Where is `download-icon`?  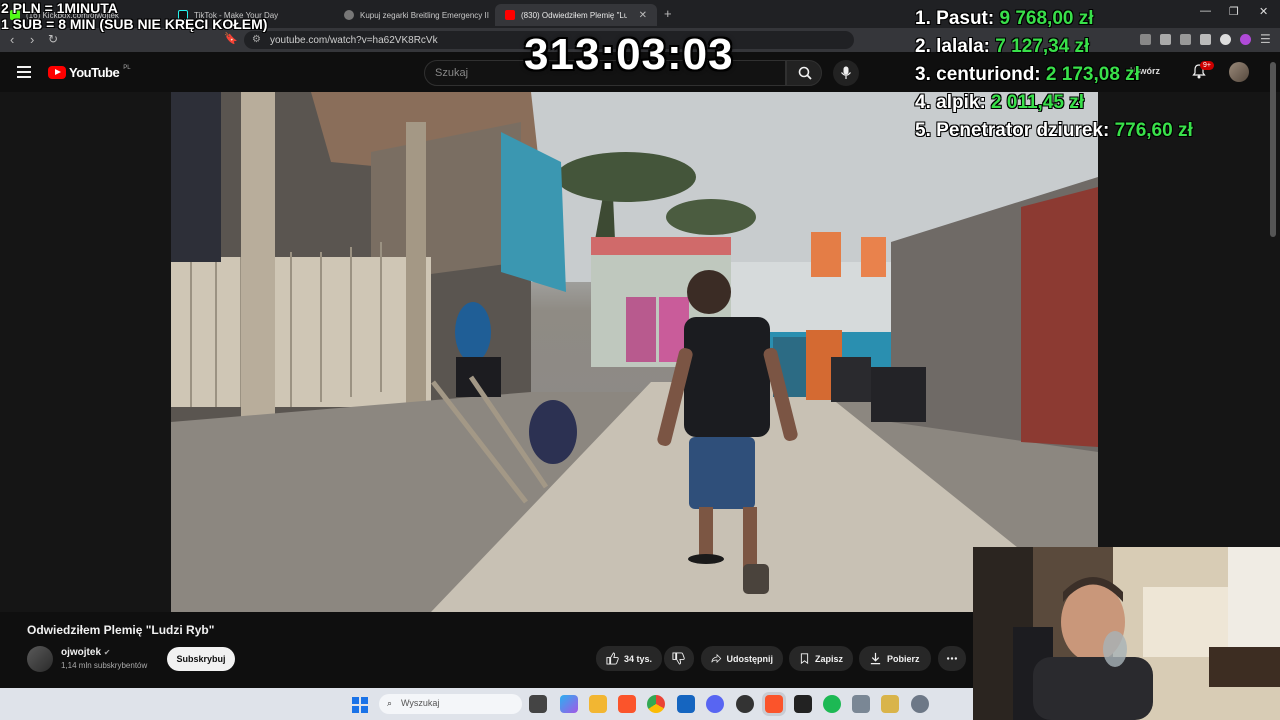 download-icon is located at coordinates (875, 658).